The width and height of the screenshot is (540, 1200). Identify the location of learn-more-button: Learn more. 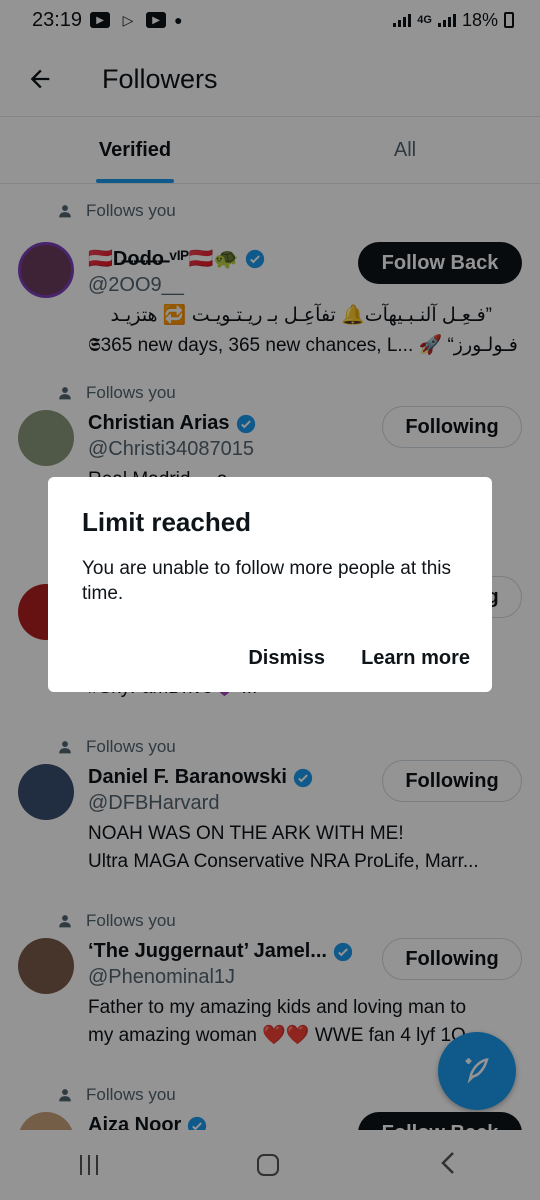
(415, 658).